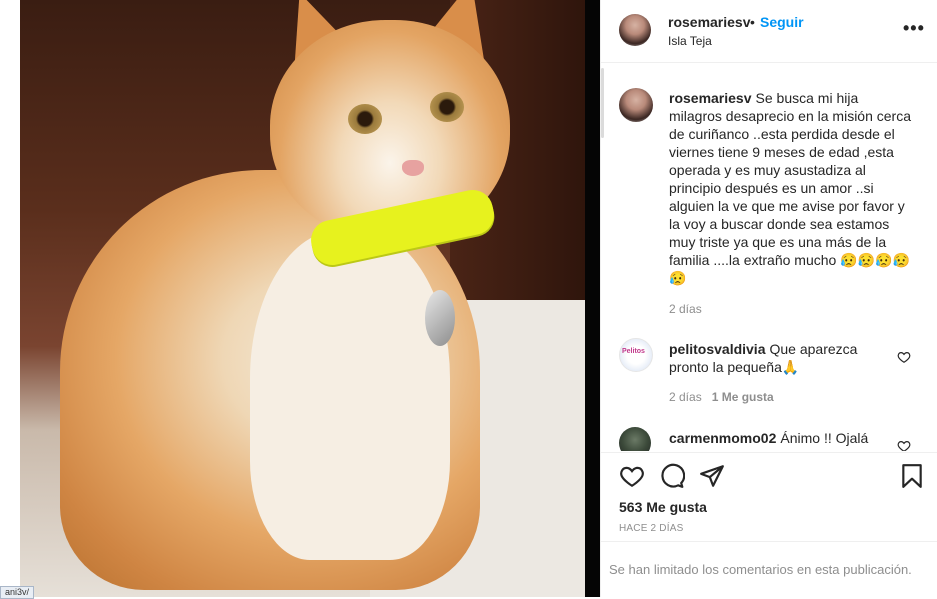 The width and height of the screenshot is (937, 599). Describe the element at coordinates (782, 22) in the screenshot. I see `follow-button: Seguir` at that location.